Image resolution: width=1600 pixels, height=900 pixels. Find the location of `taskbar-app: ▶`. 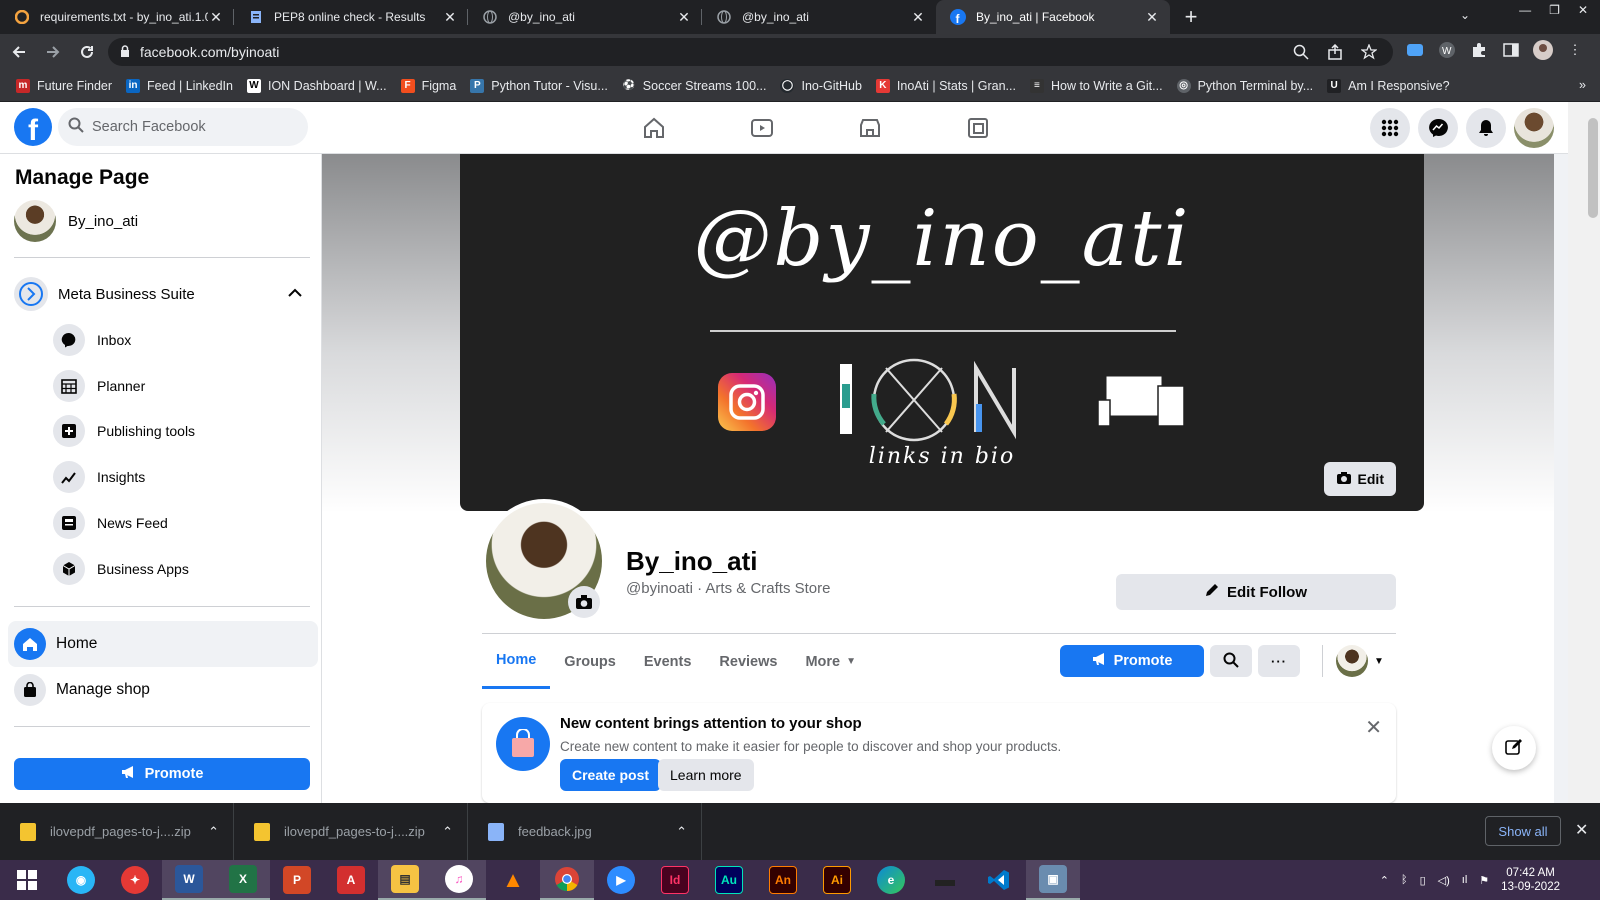

taskbar-app: ▶ is located at coordinates (621, 880).